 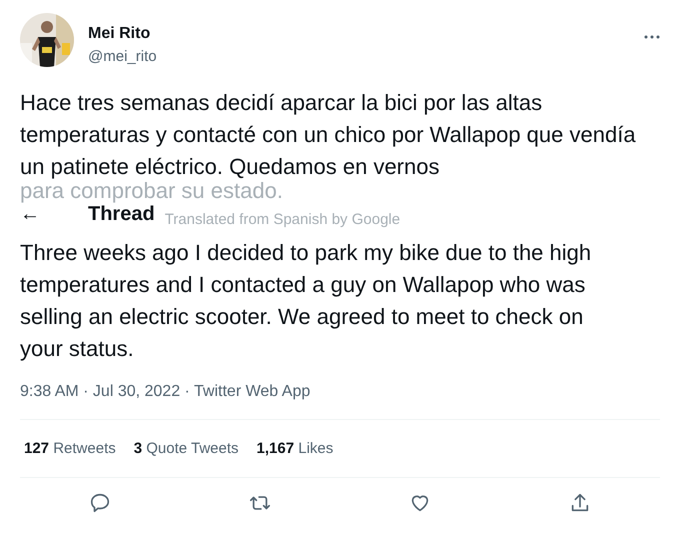 I want to click on reply-icon, so click(x=100, y=503).